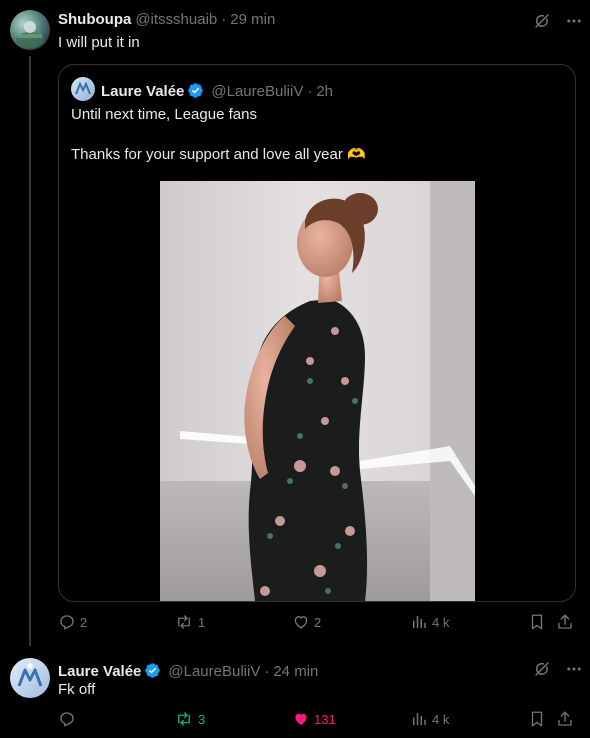 The image size is (590, 738). What do you see at coordinates (94, 19) in the screenshot?
I see `author-name: Shuboupa` at bounding box center [94, 19].